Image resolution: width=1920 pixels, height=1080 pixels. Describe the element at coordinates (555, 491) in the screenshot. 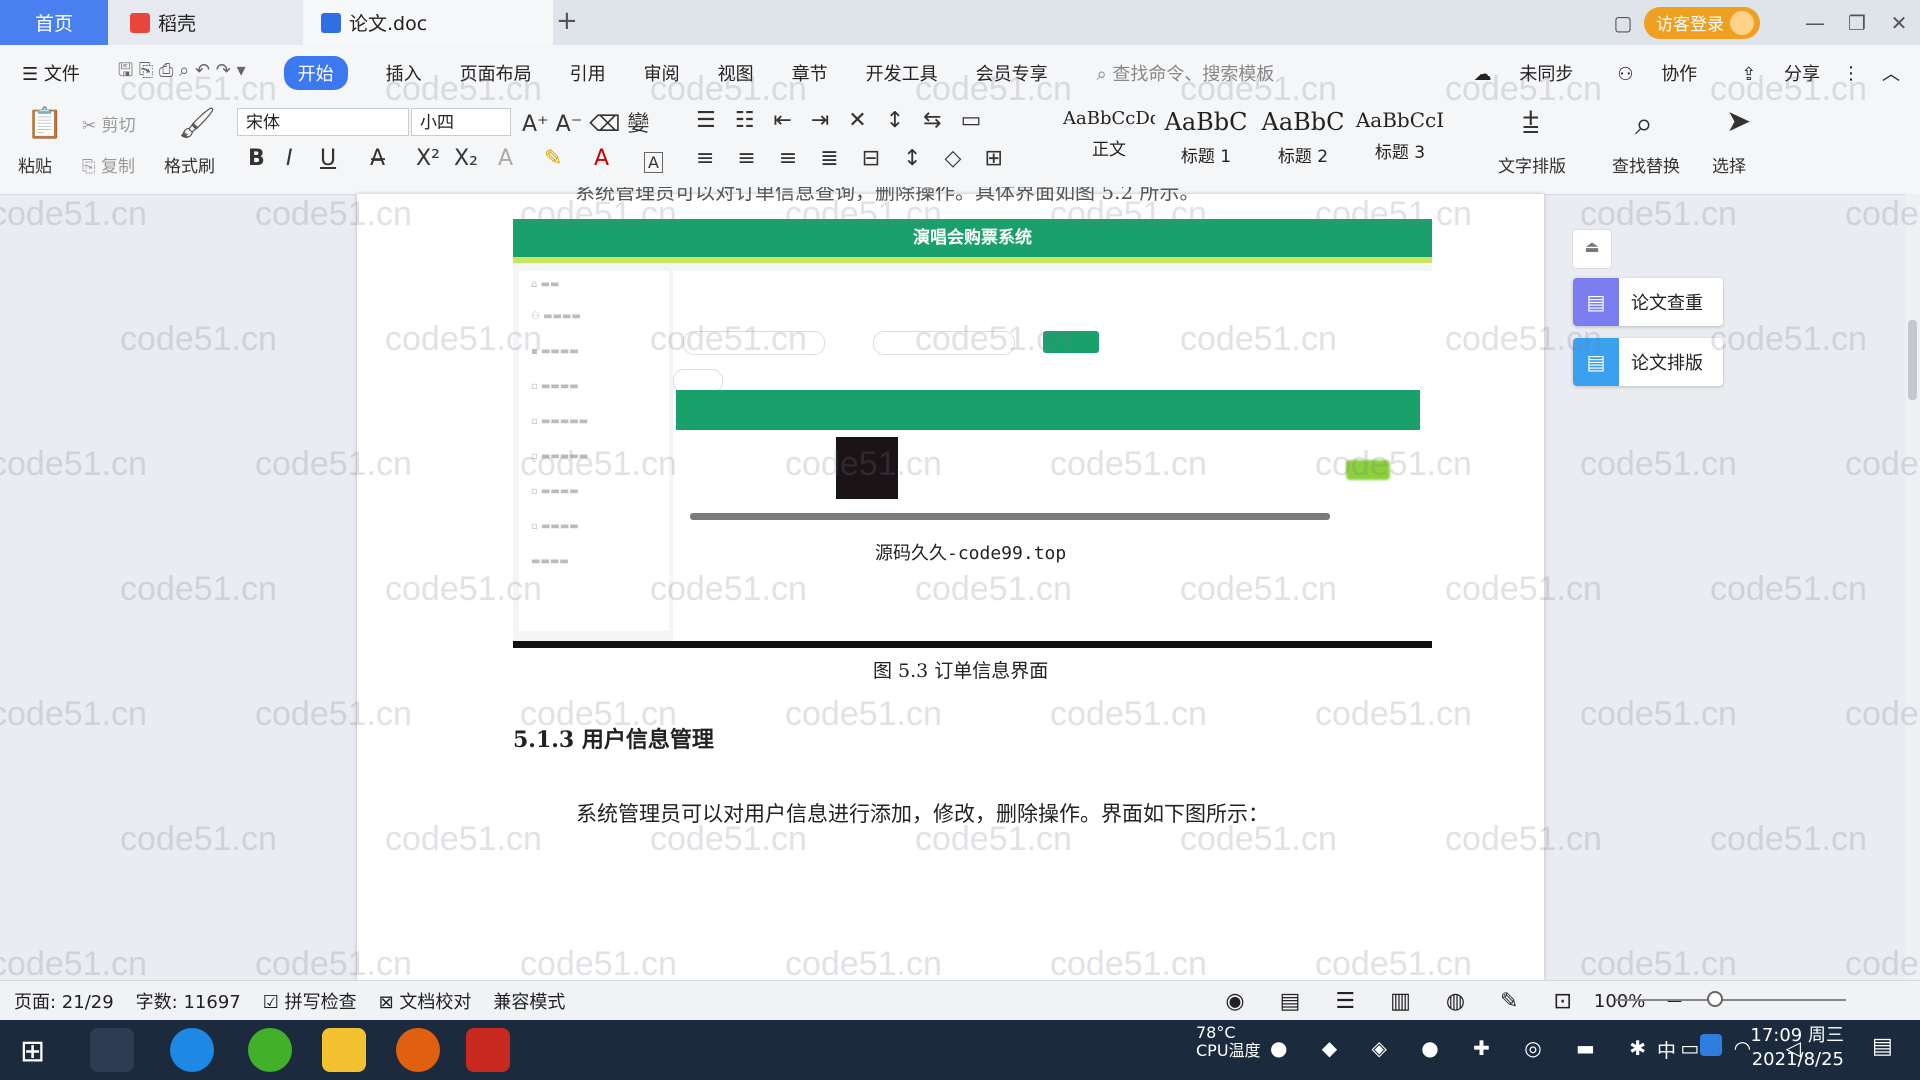

I see `figure-sidebar-item: ▫ ▬▬▬▬` at that location.